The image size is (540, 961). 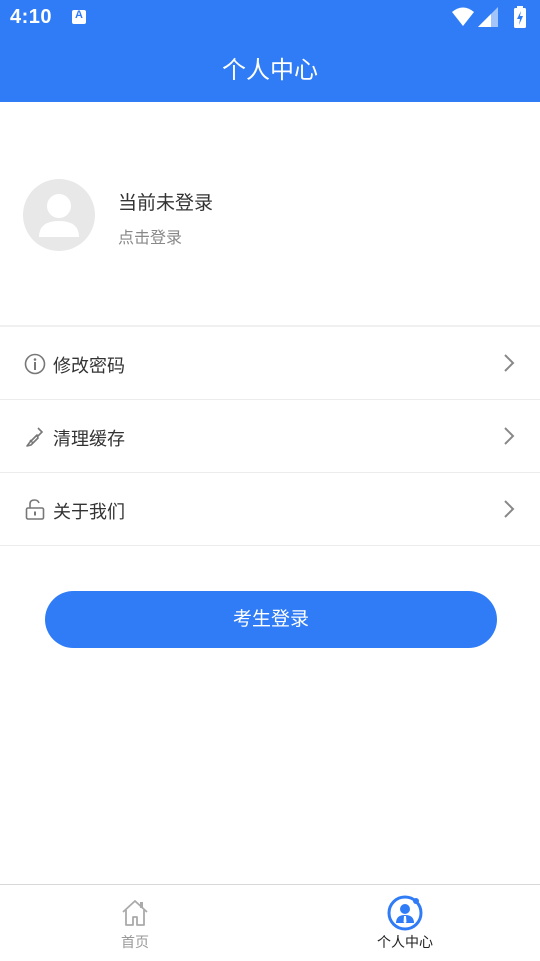 What do you see at coordinates (271, 619) in the screenshot?
I see `student-login-button: 考生登录` at bounding box center [271, 619].